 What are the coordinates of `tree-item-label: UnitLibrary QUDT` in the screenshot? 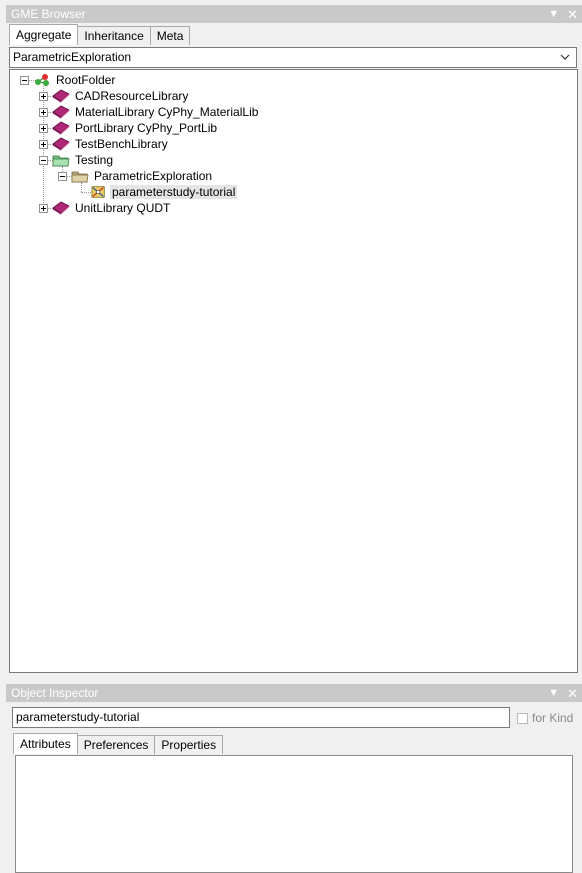 It's located at (123, 208).